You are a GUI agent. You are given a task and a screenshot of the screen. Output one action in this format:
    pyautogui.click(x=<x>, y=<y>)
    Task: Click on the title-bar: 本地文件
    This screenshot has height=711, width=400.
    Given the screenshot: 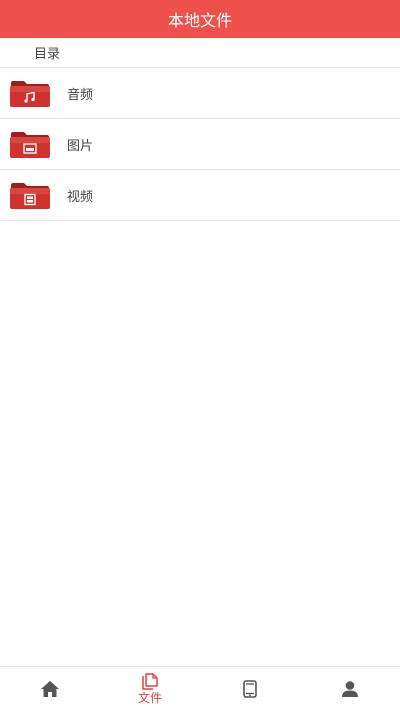 What is the action you would take?
    pyautogui.click(x=200, y=19)
    